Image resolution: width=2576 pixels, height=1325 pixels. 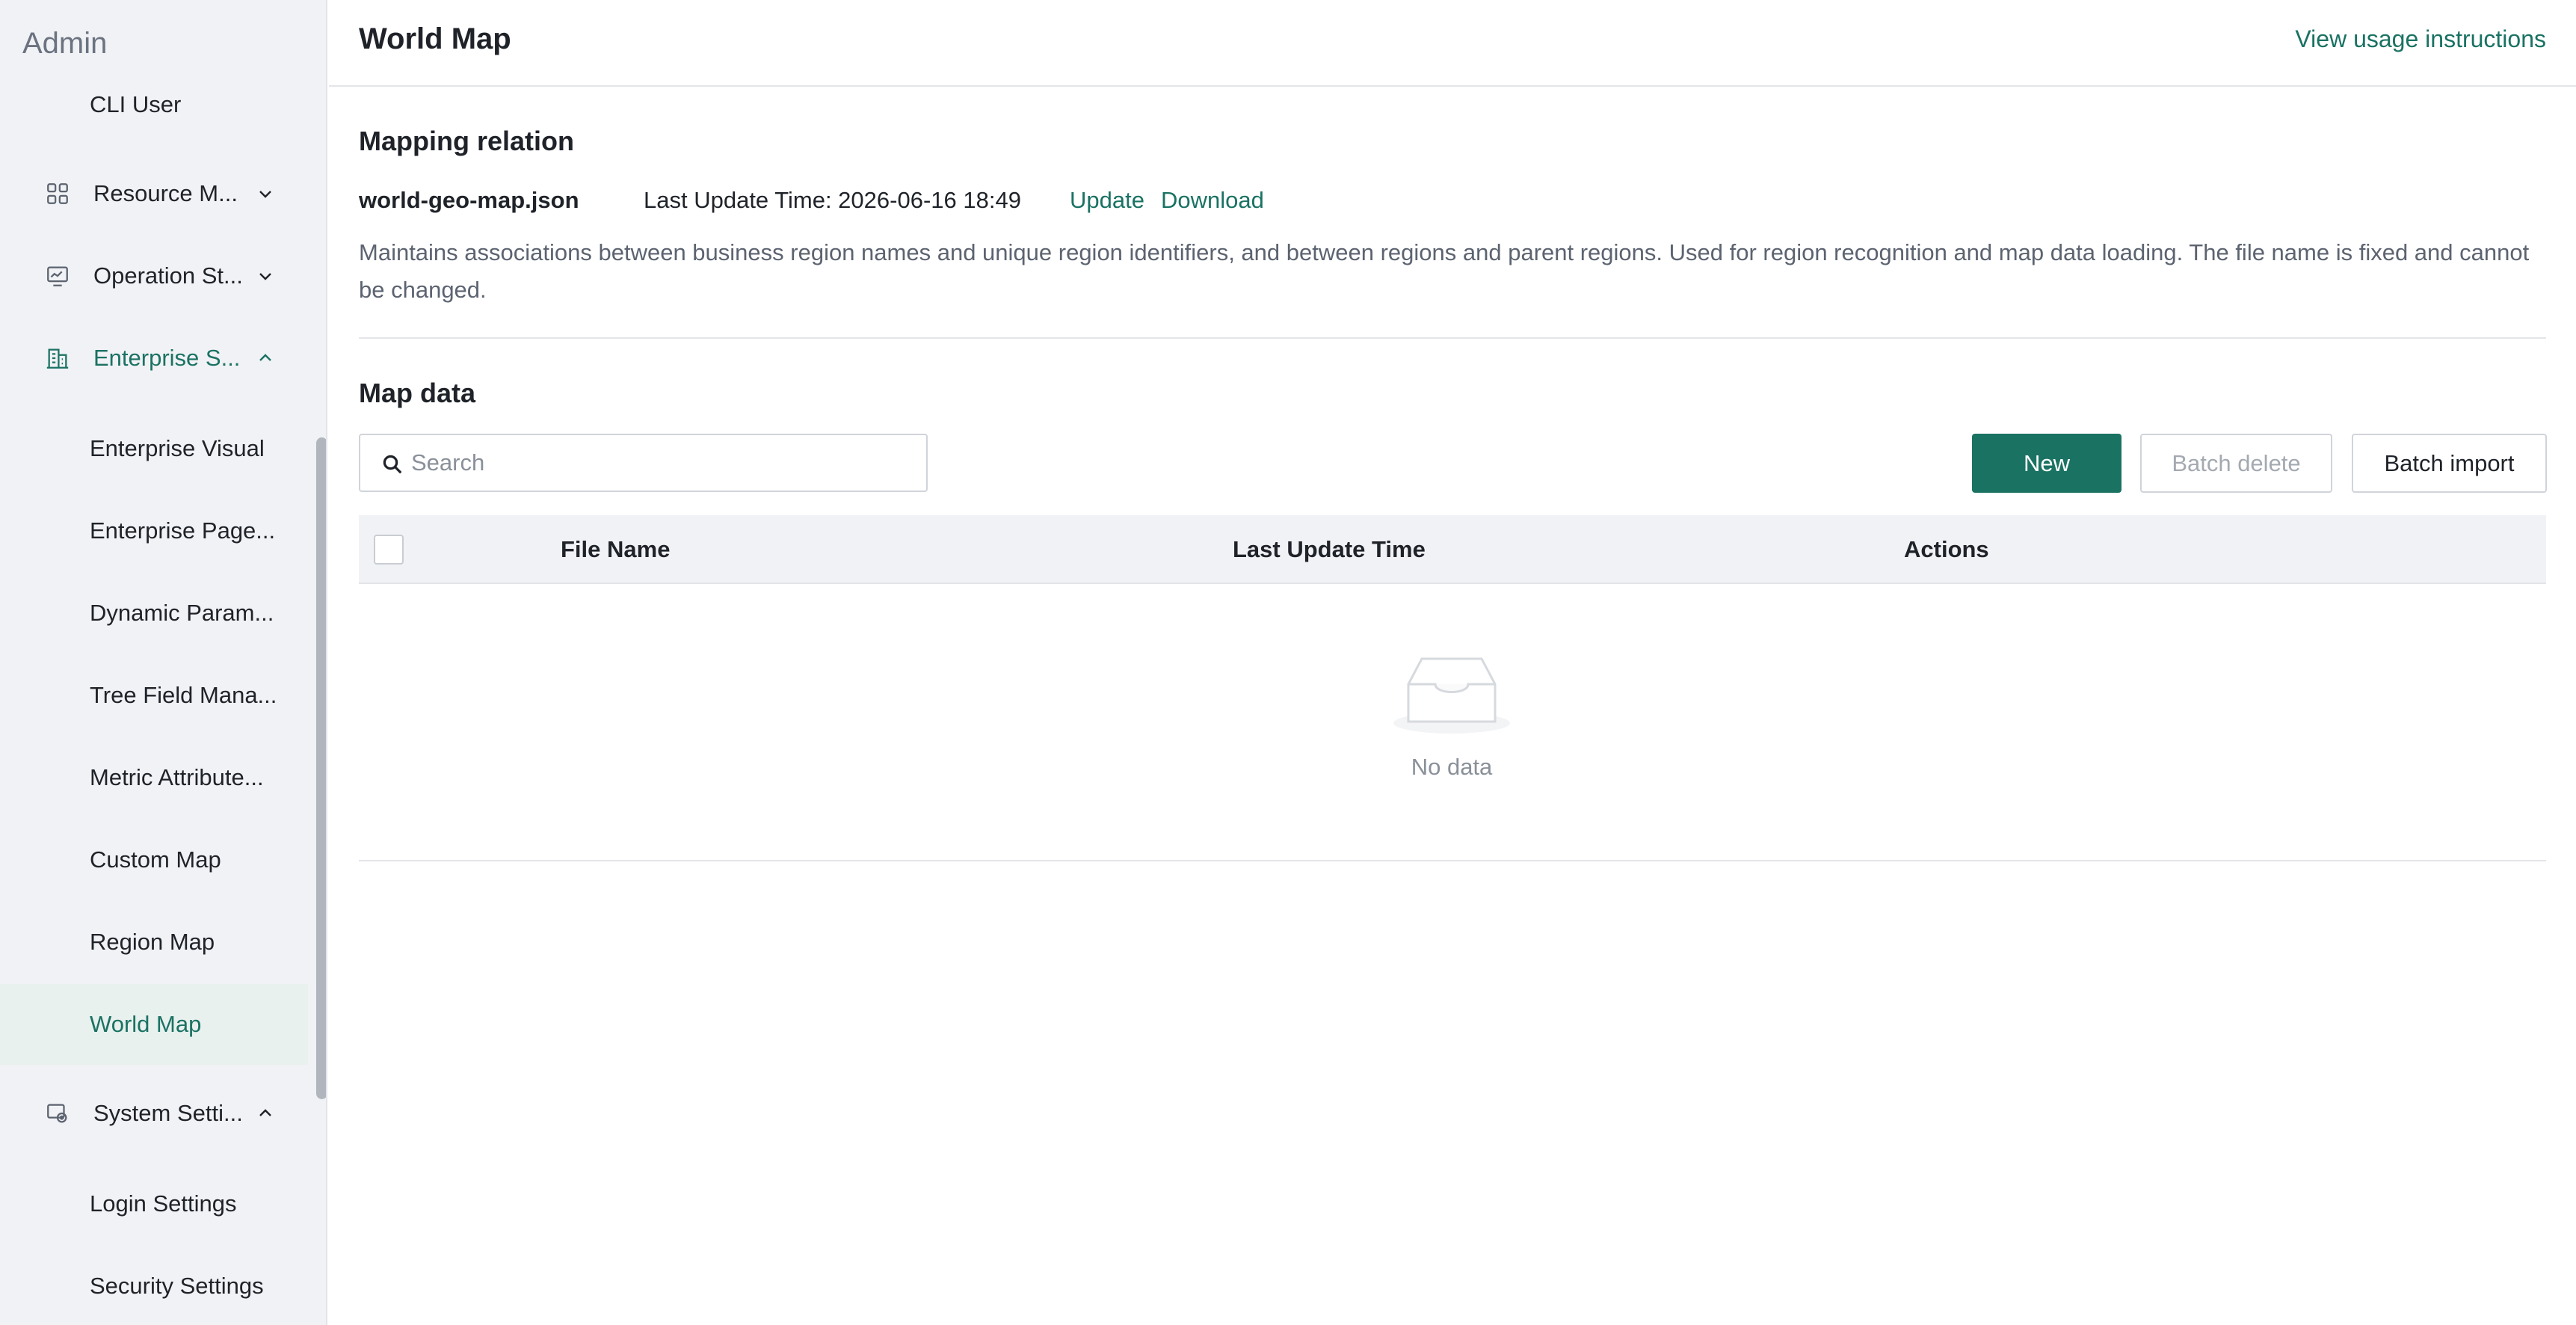 What do you see at coordinates (2046, 463) in the screenshot?
I see `new-button: New` at bounding box center [2046, 463].